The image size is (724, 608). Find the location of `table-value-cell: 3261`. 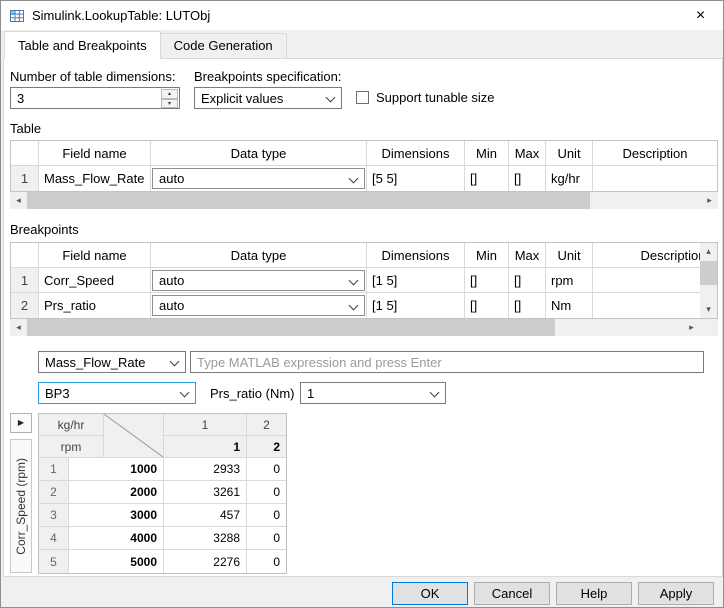

table-value-cell: 3261 is located at coordinates (205, 492).